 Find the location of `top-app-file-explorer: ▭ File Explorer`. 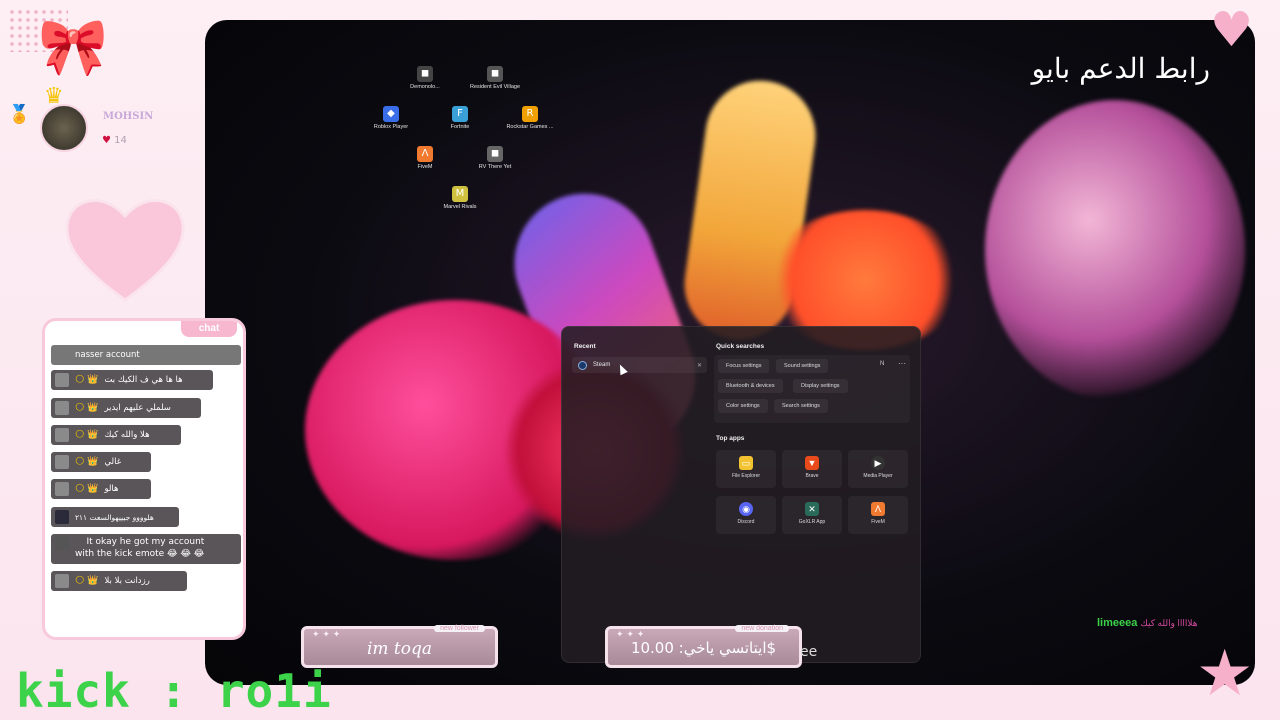

top-app-file-explorer: ▭ File Explorer is located at coordinates (746, 469).